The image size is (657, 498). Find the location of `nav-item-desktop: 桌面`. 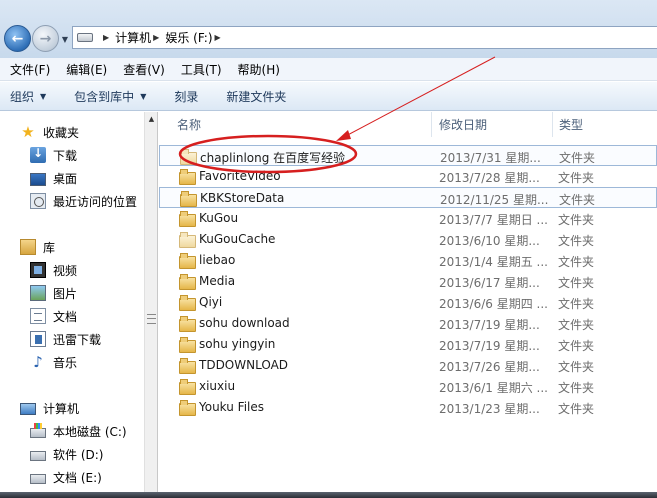

nav-item-desktop: 桌面 is located at coordinates (53, 178).